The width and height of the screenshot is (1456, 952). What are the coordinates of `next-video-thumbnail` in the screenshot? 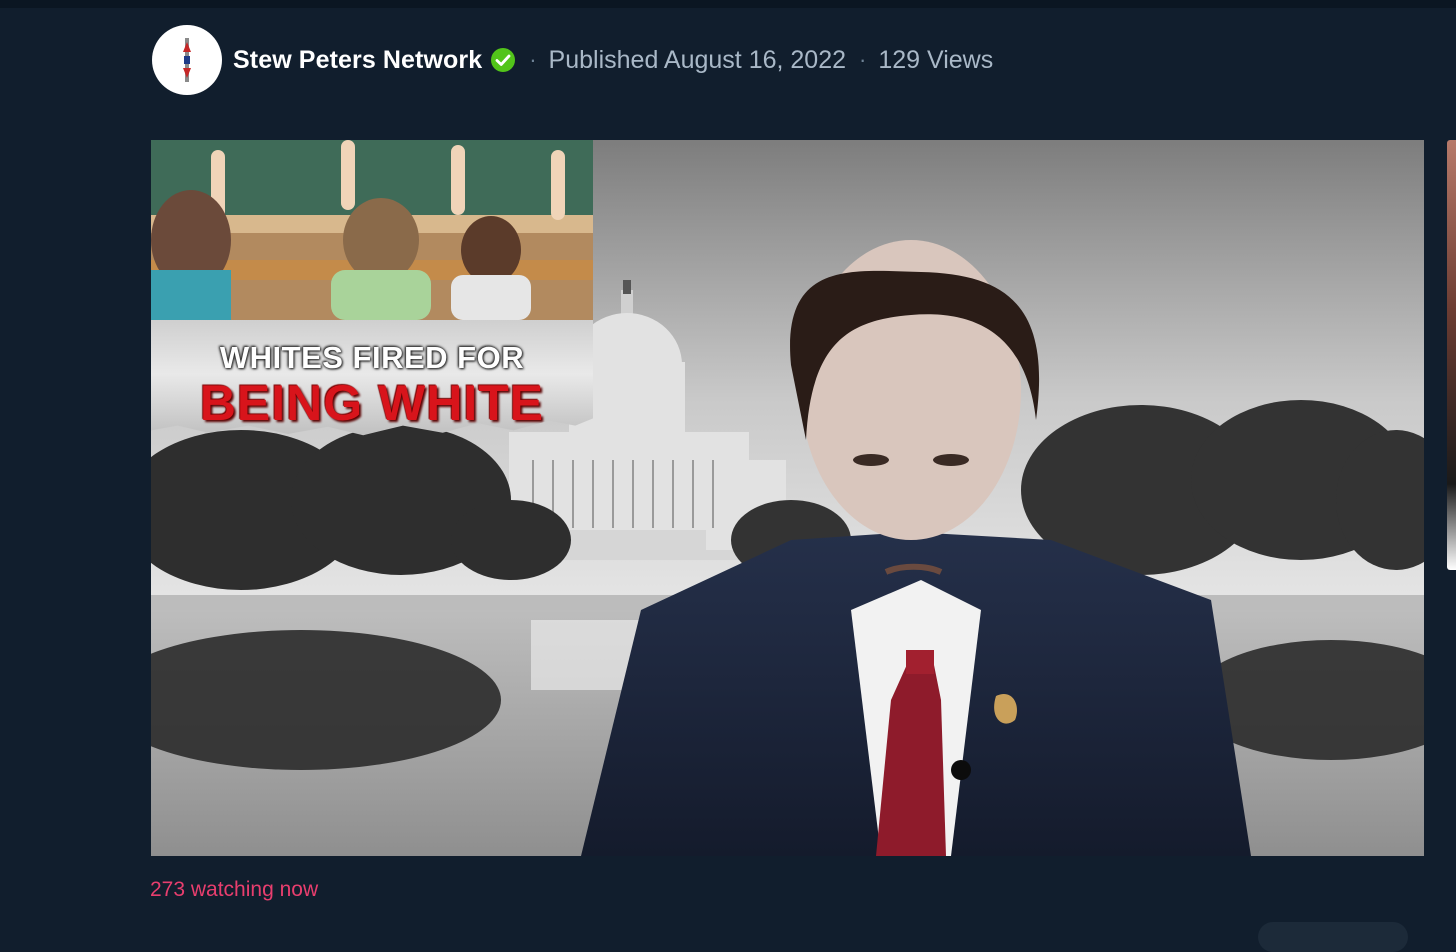 It's located at (1451, 355).